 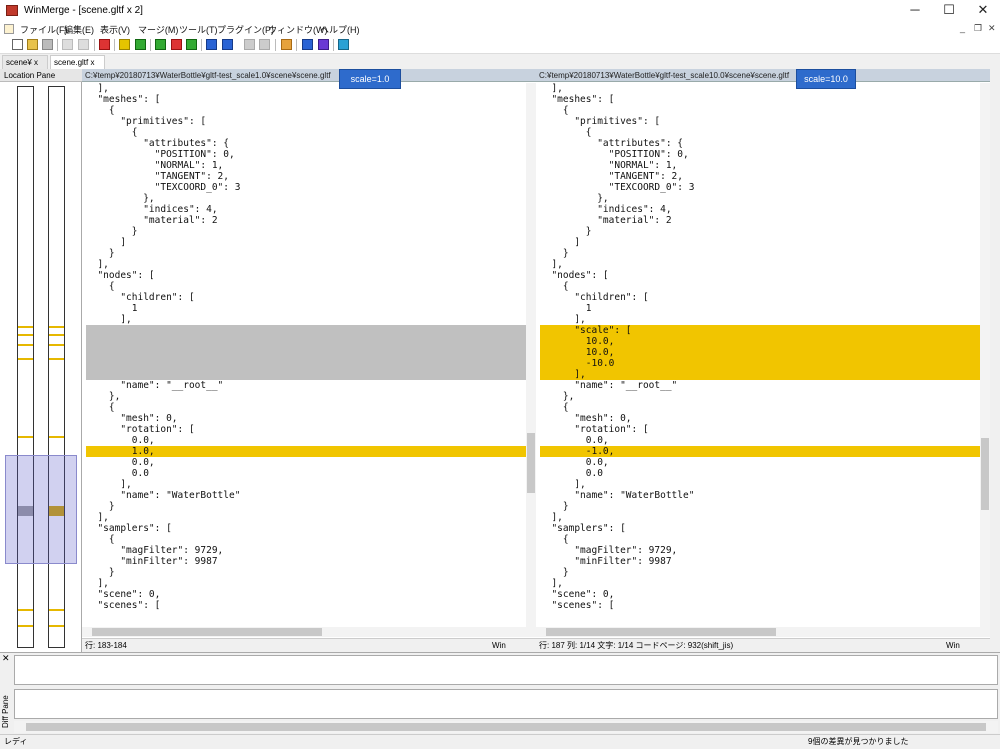 What do you see at coordinates (47, 44) in the screenshot?
I see `save-icon` at bounding box center [47, 44].